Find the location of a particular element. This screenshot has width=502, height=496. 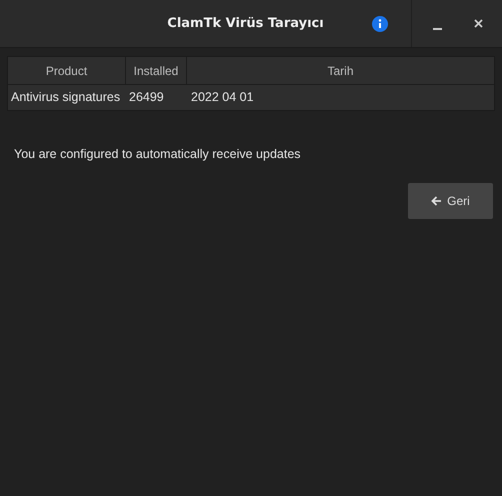

back-button: Geri is located at coordinates (450, 200).